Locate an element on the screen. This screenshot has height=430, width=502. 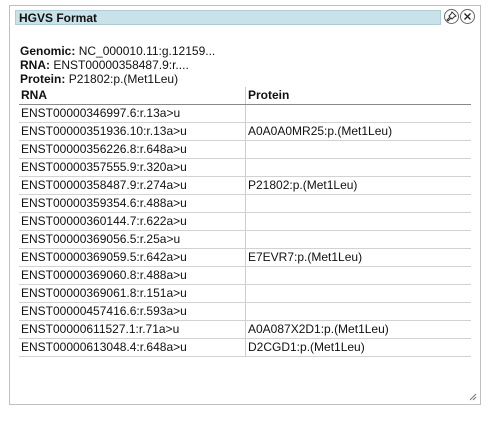
table-row: ENST00000369056.5:r.25a>u is located at coordinates (245, 239).